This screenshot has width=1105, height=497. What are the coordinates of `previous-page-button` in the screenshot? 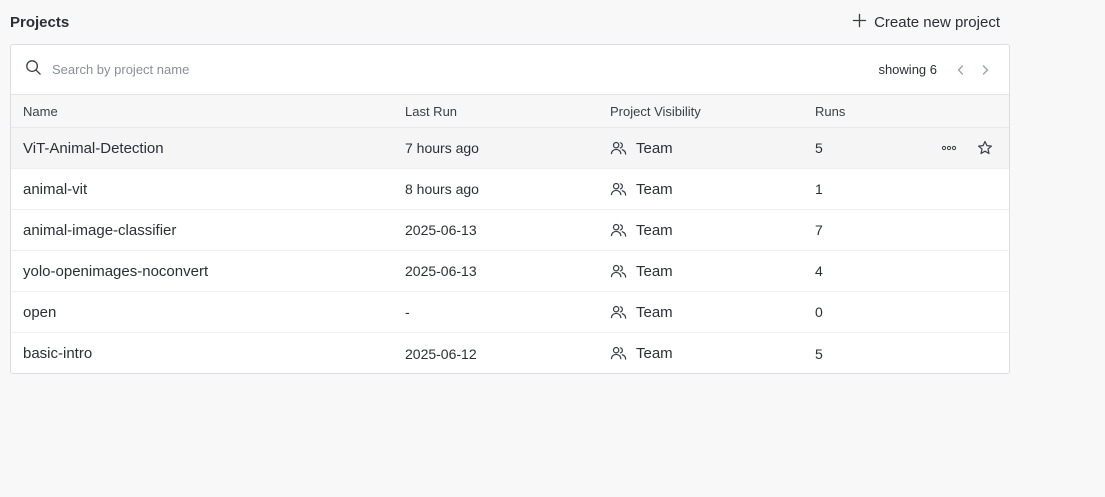 It's located at (961, 70).